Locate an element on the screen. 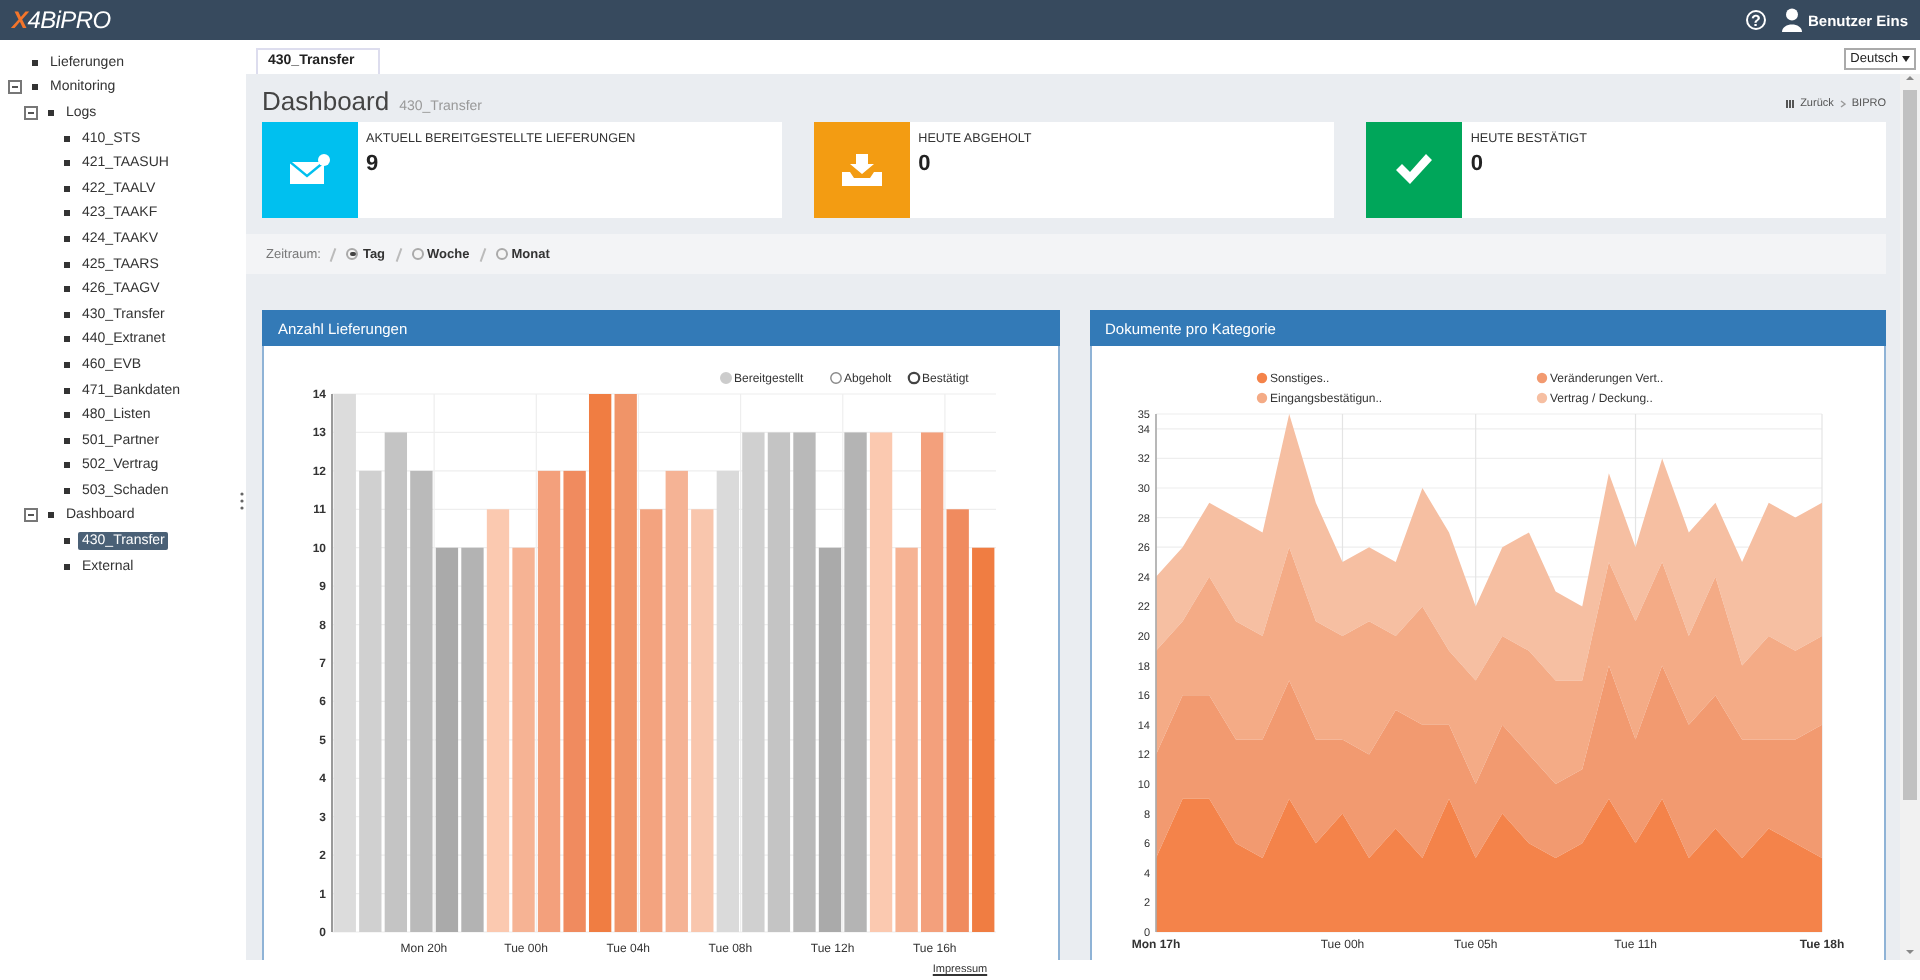  logo: X4BiPRO is located at coordinates (61, 20).